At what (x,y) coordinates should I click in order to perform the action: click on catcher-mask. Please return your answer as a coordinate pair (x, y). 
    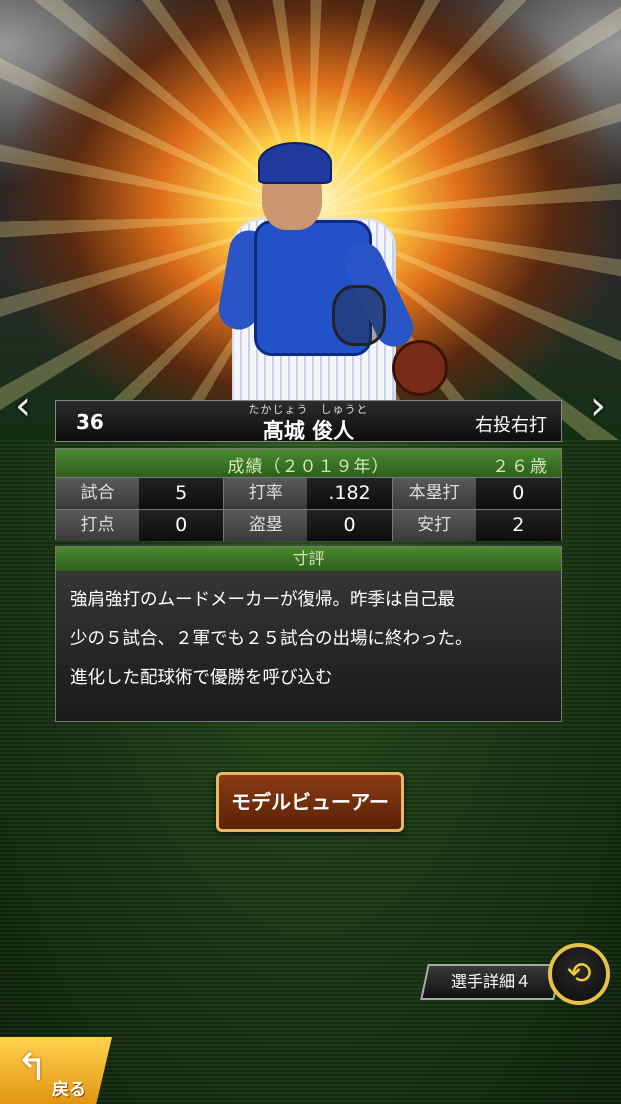
    Looking at the image, I should click on (359, 315).